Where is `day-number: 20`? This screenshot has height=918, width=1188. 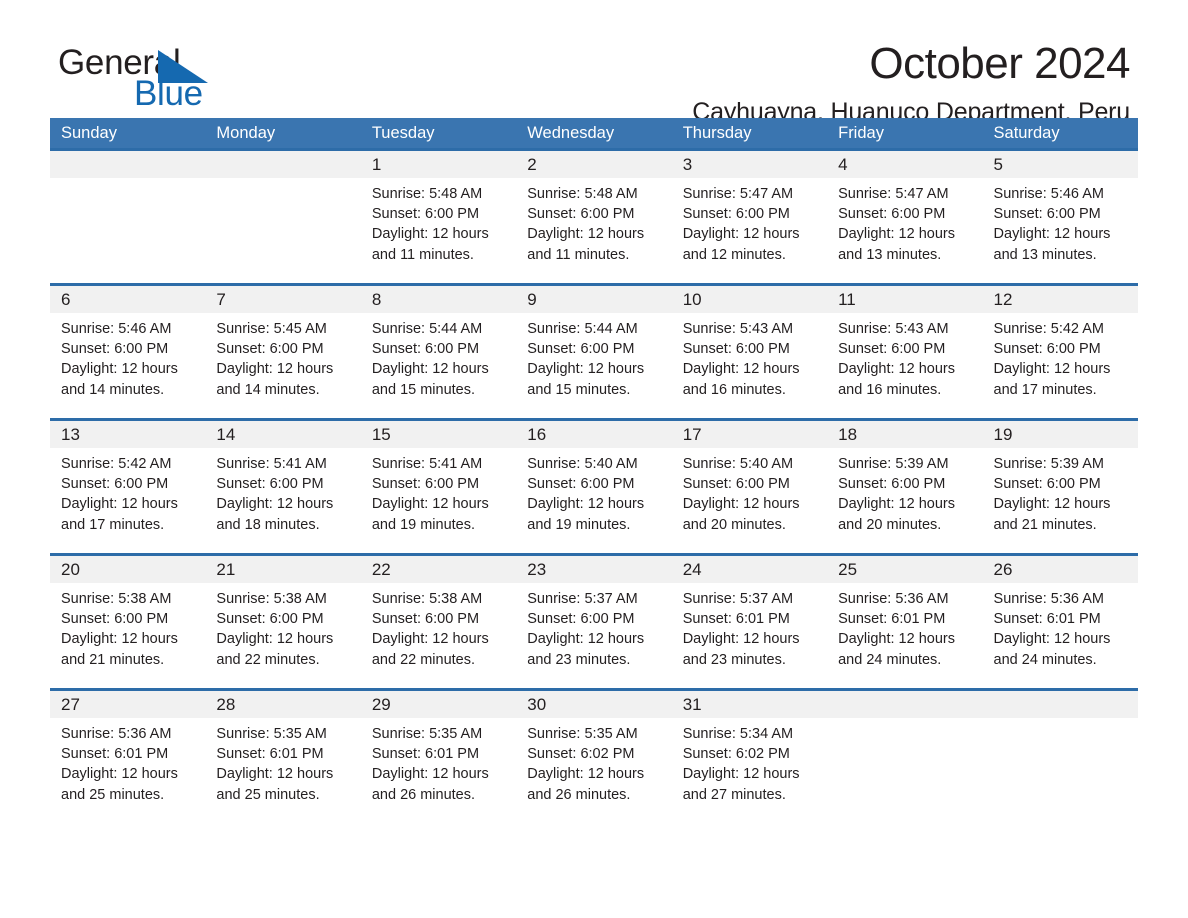 day-number: 20 is located at coordinates (127, 569).